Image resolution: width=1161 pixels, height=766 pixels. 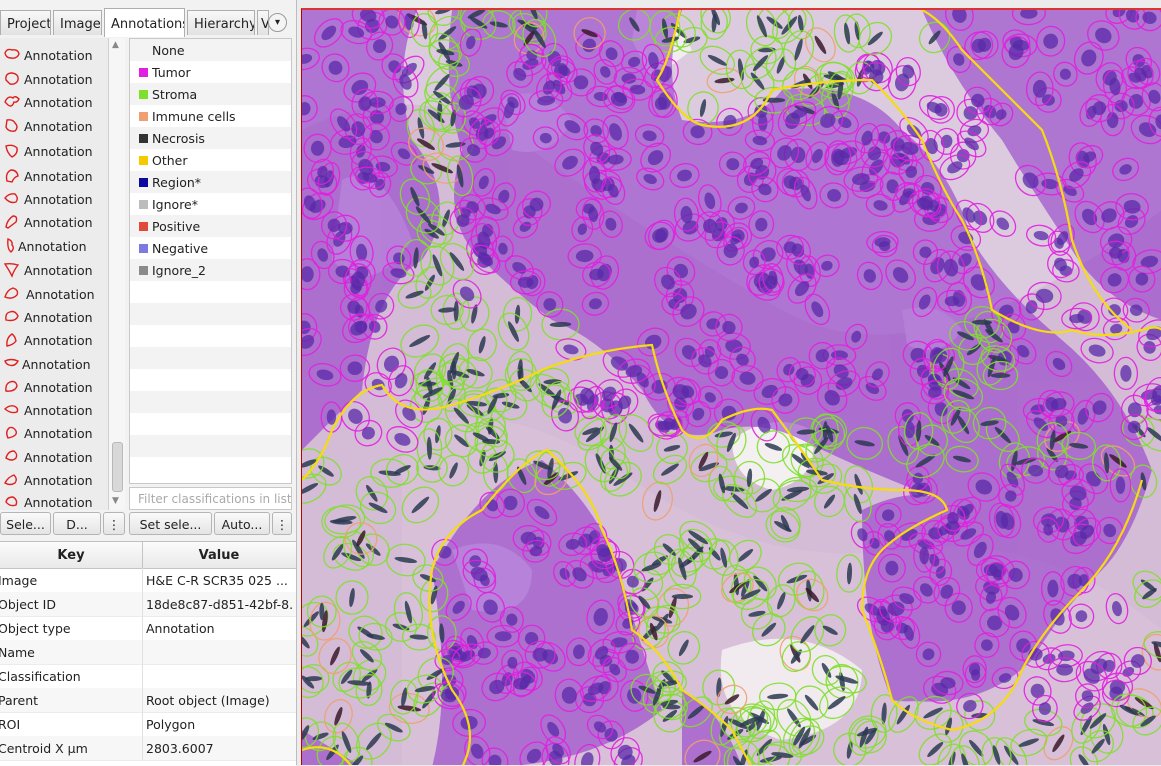 I want to click on scroll-up-icon: ▲, so click(x=115, y=45).